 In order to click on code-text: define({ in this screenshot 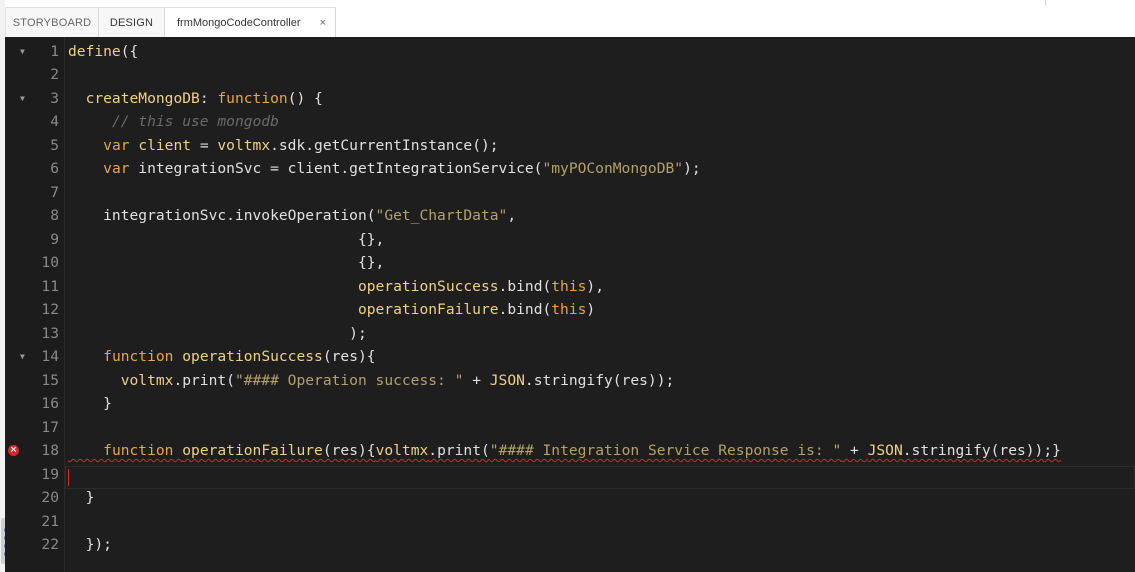, I will do `click(103, 52)`.